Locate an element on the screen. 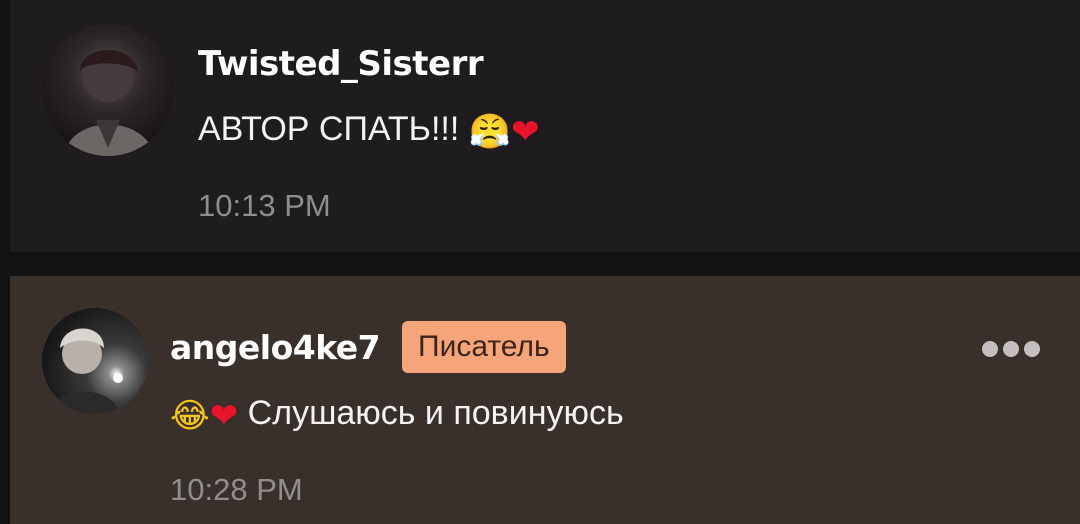 The width and height of the screenshot is (1080, 524). timestamp: 10:28 PM is located at coordinates (236, 489).